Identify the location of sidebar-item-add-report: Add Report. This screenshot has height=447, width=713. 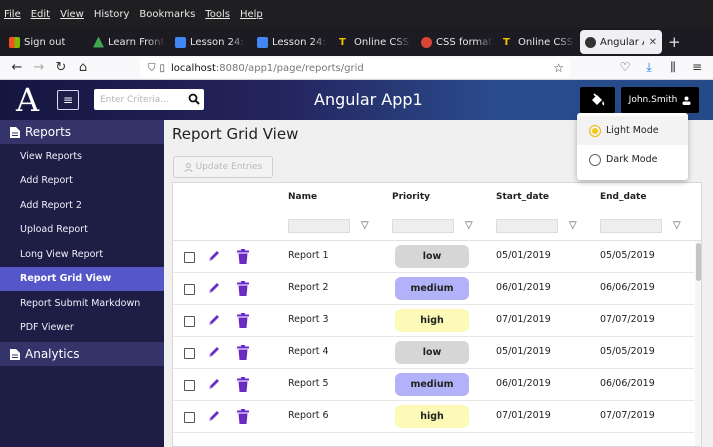
(82, 181).